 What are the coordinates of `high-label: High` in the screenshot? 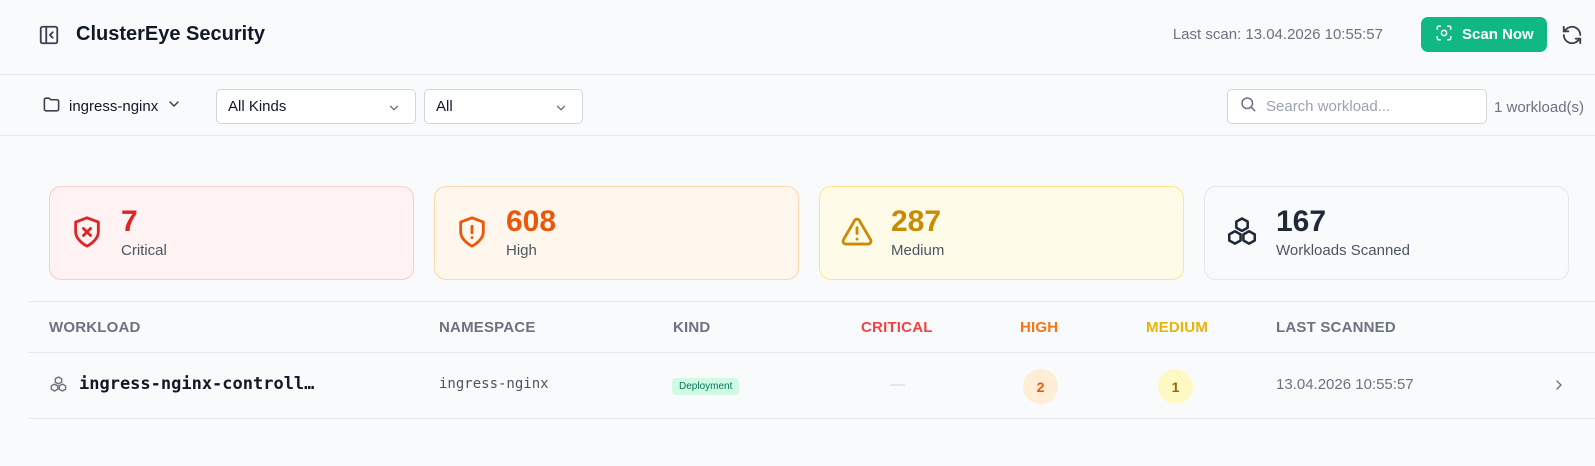 It's located at (521, 250).